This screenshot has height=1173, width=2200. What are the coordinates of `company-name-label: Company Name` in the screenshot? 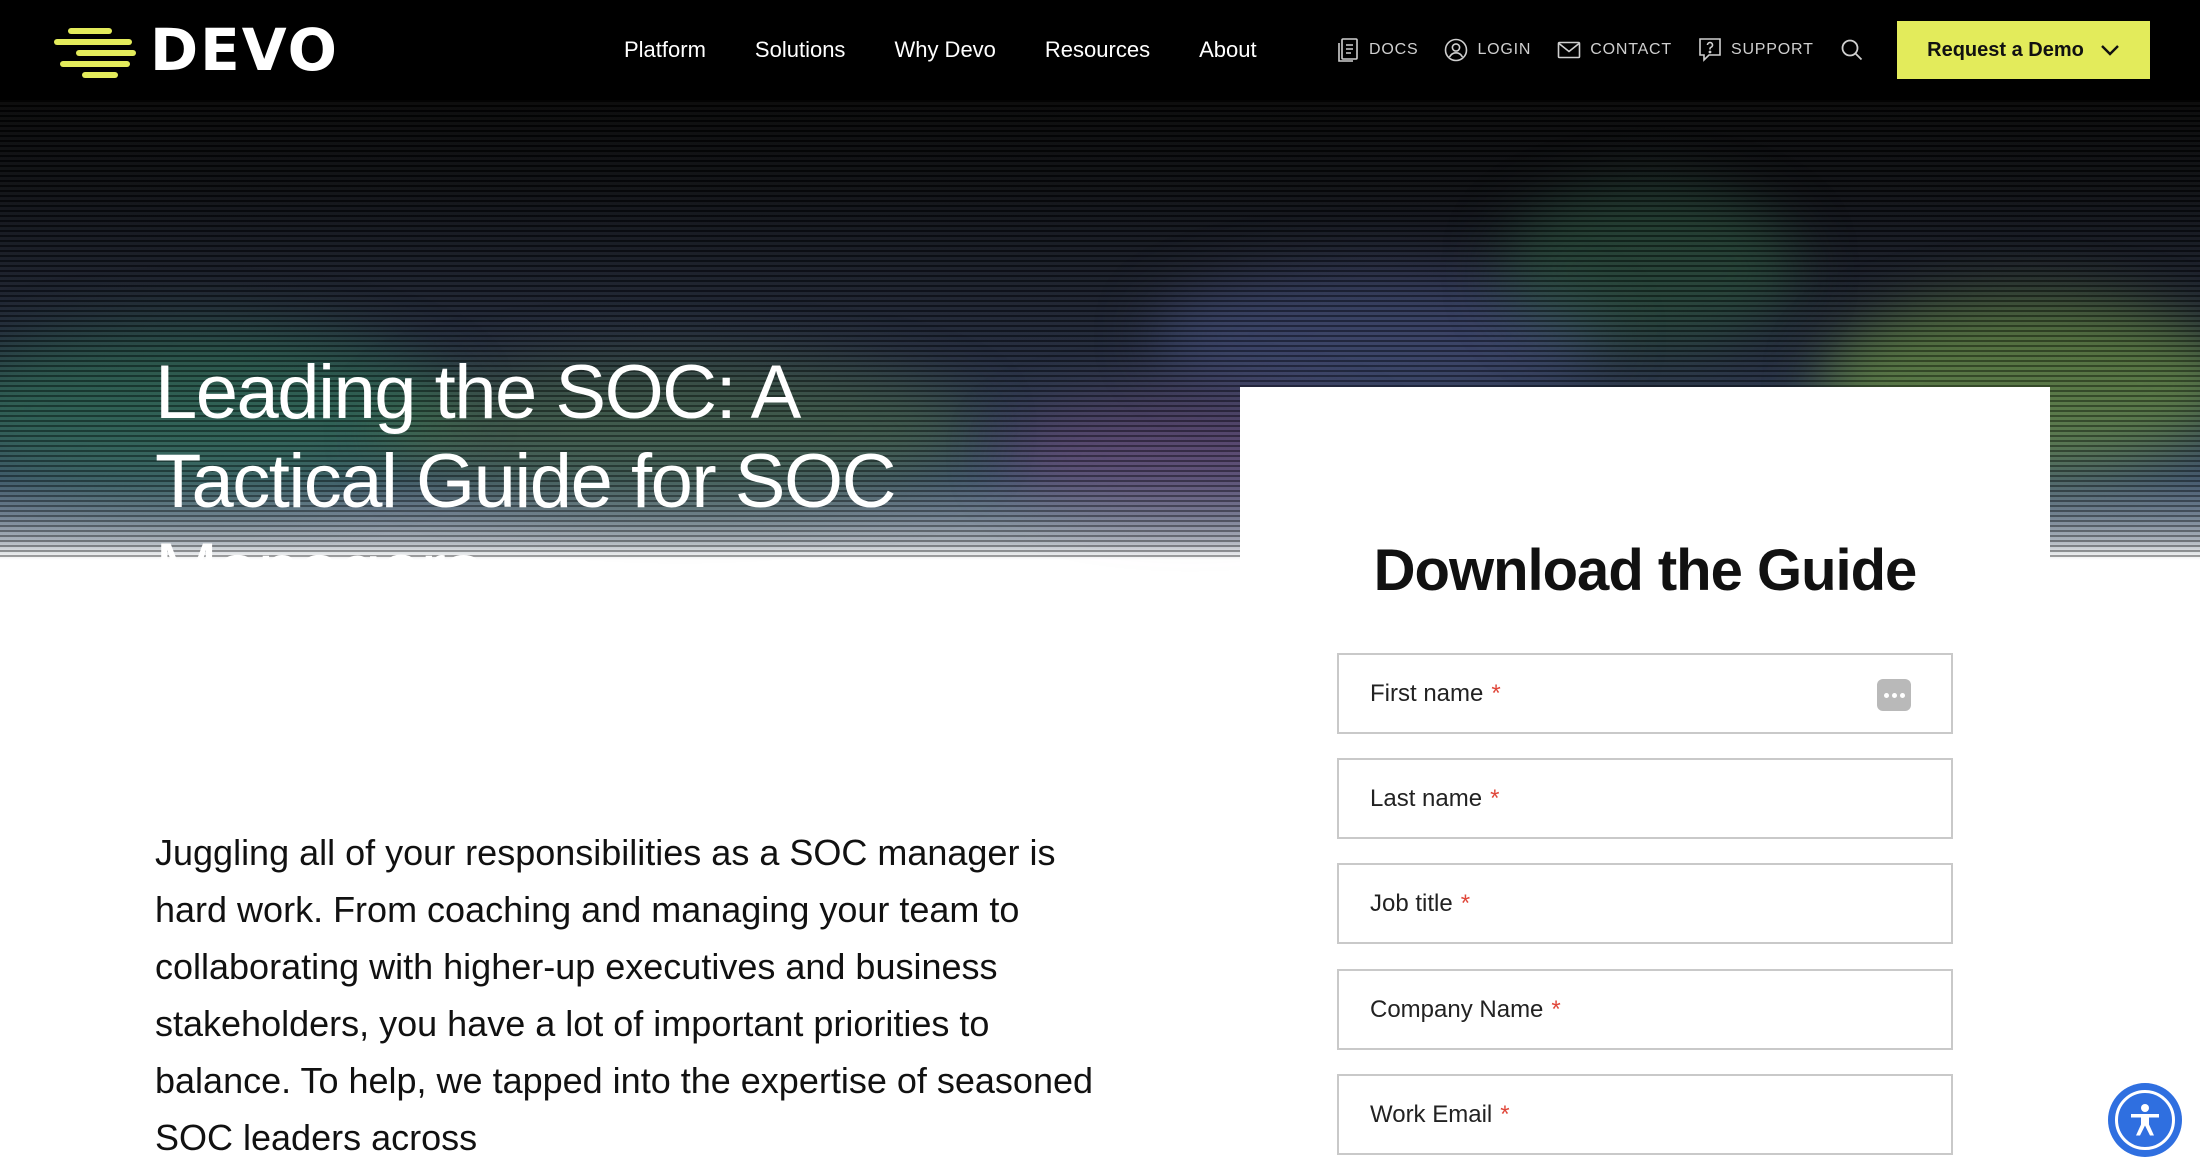 It's located at (1457, 1009).